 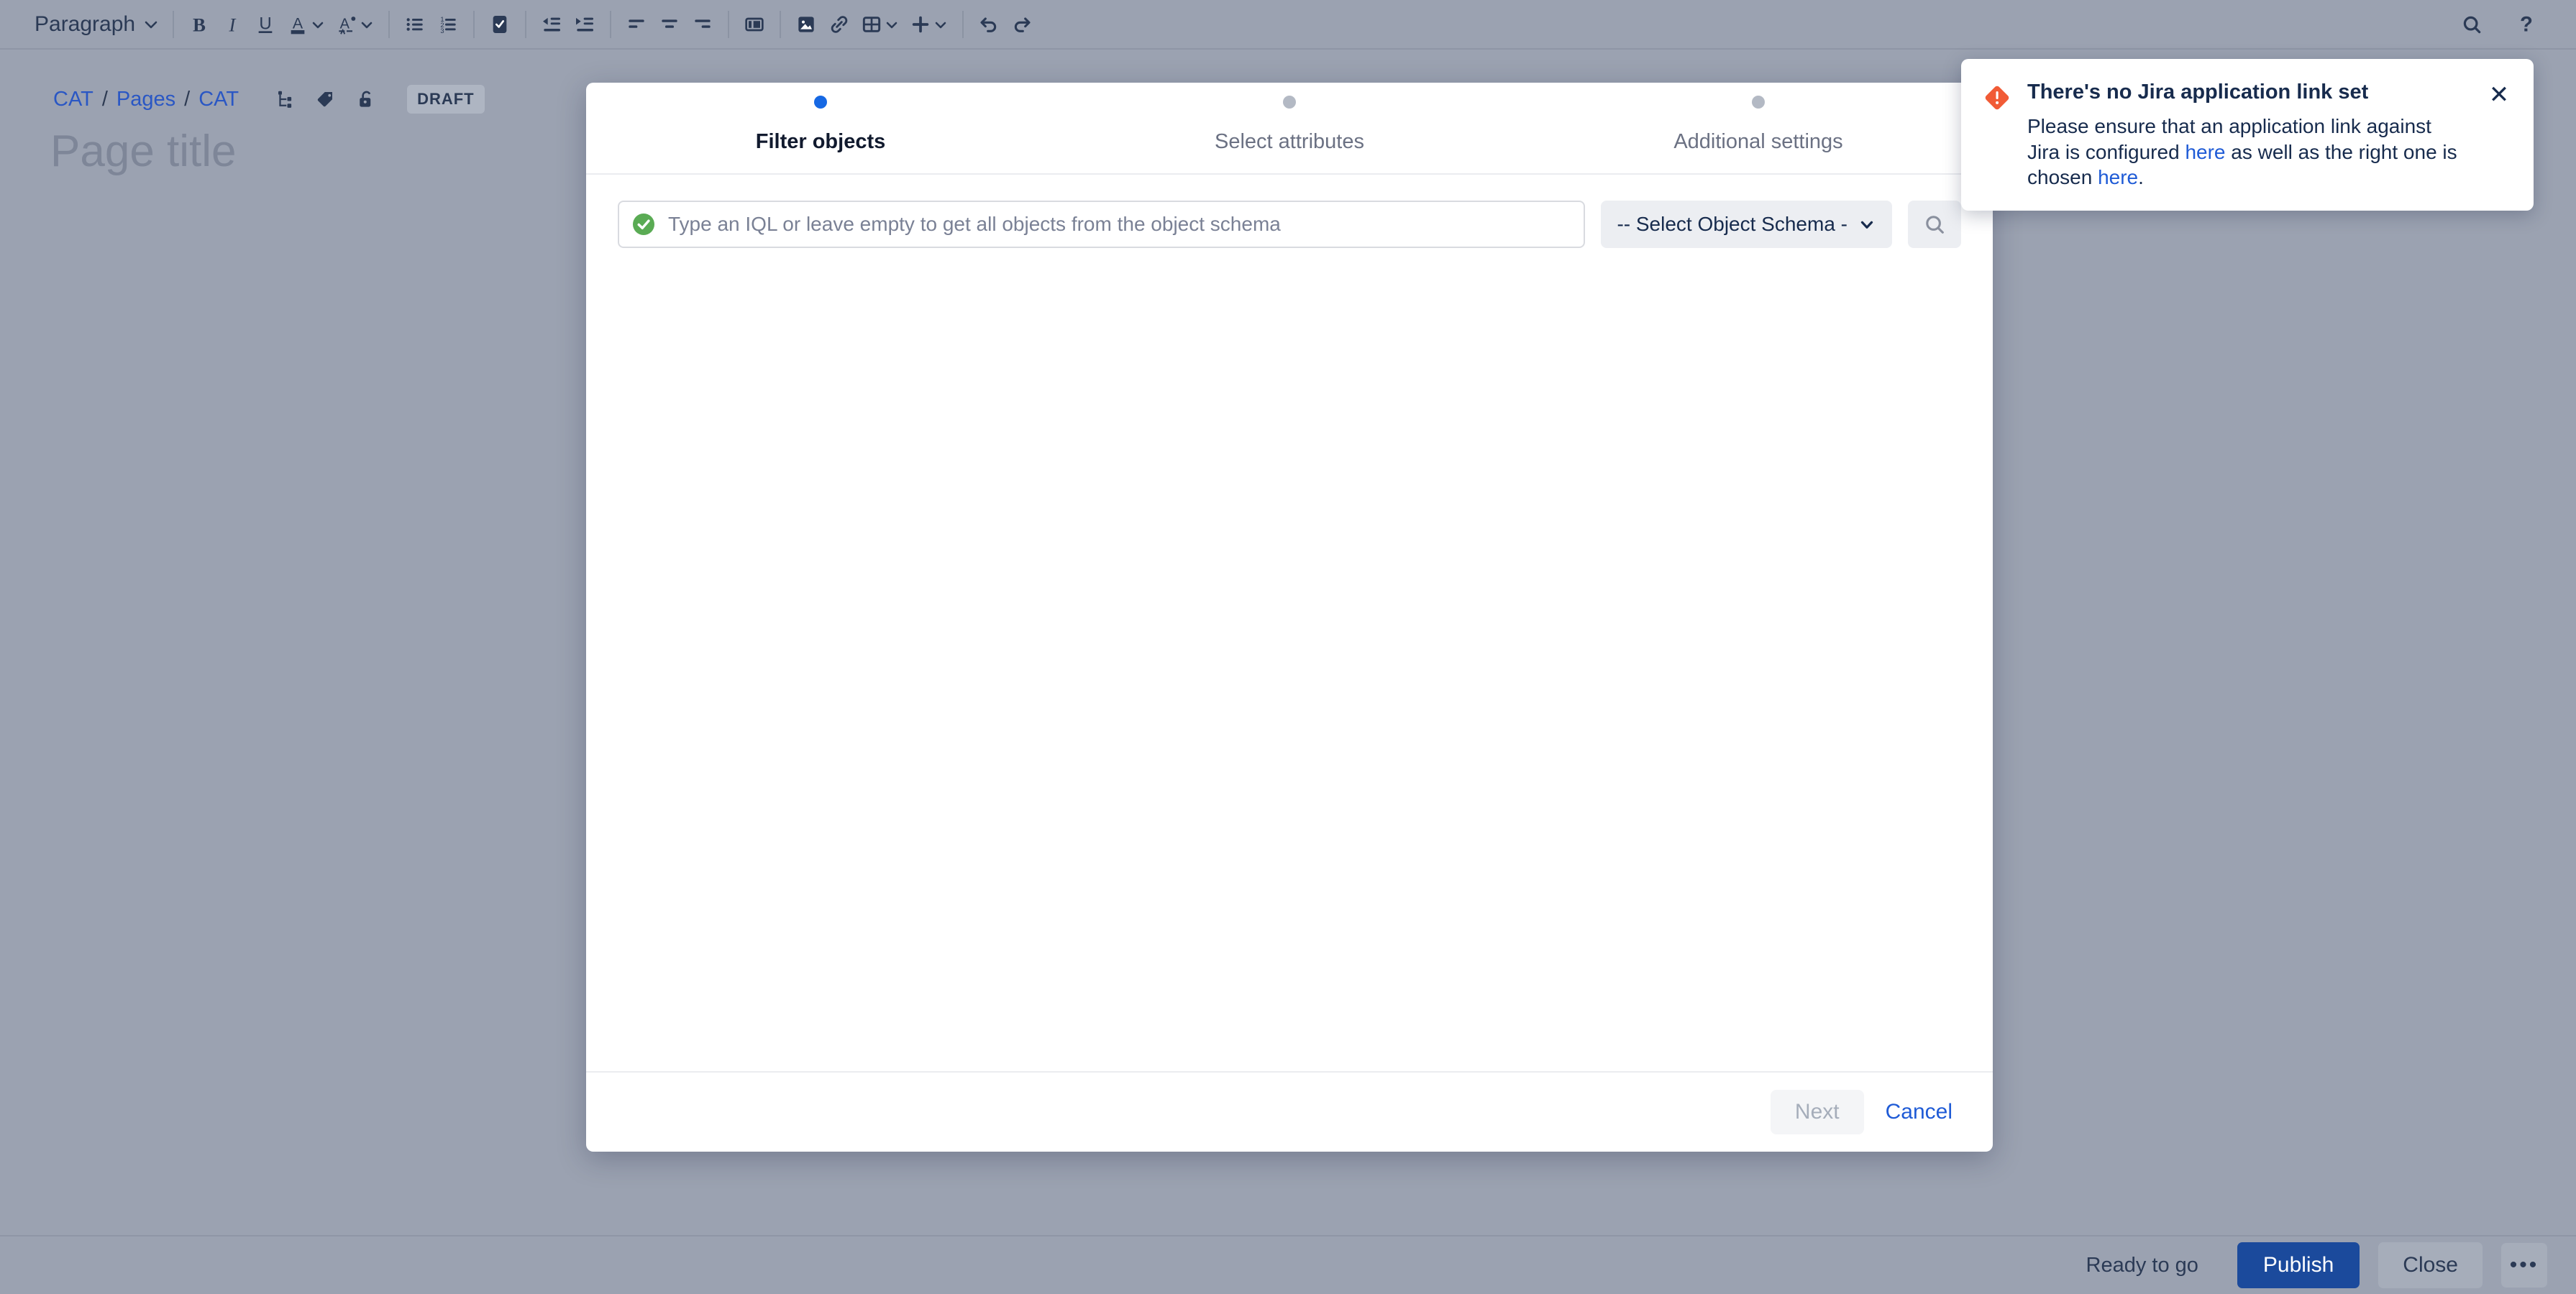 I want to click on outdent-icon, so click(x=551, y=24).